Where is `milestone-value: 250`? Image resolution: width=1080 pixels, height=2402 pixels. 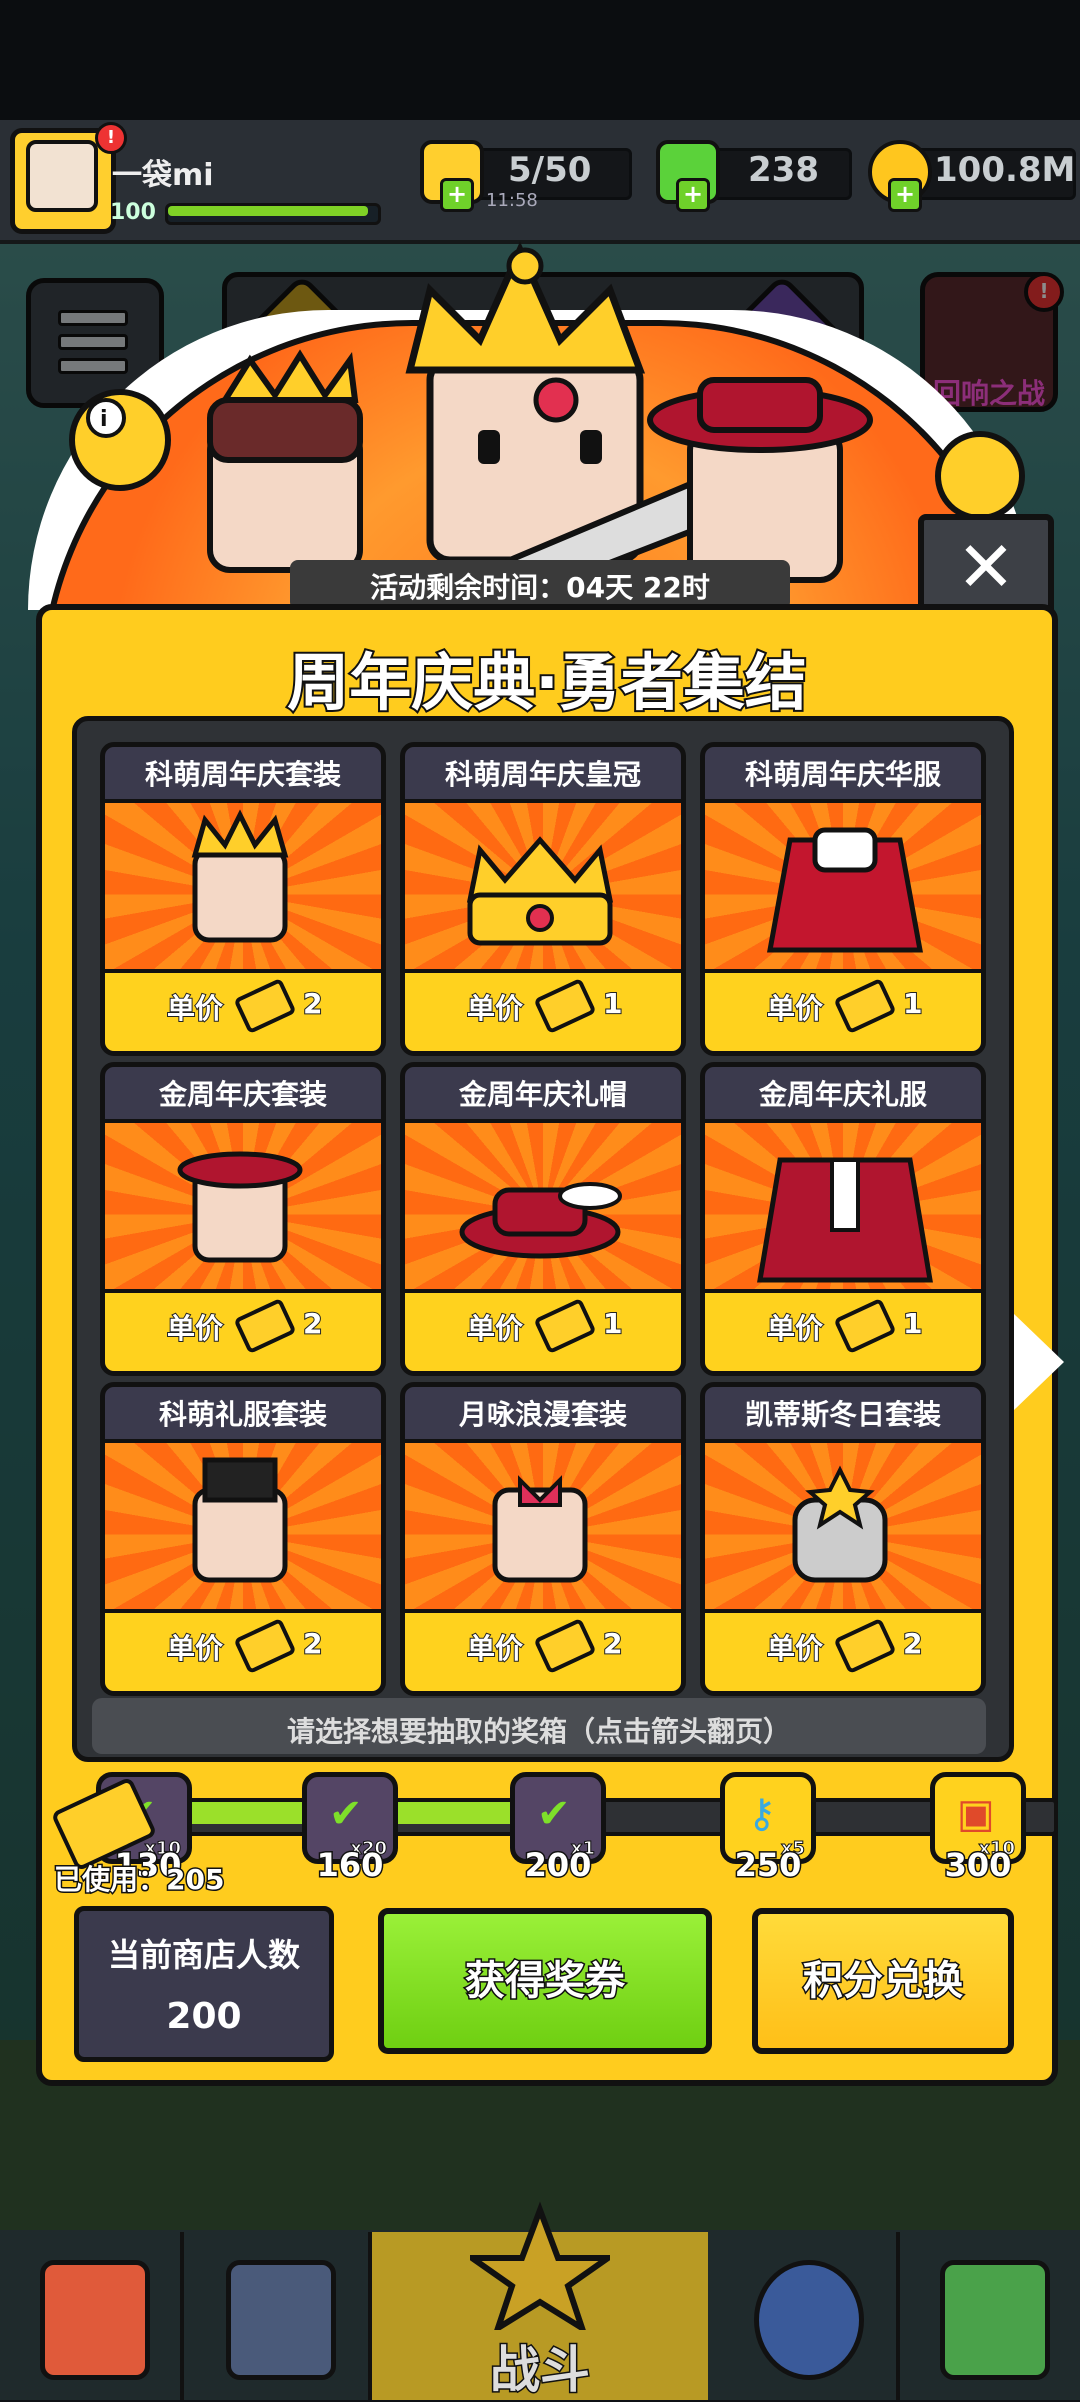
milestone-value: 250 is located at coordinates (768, 1865).